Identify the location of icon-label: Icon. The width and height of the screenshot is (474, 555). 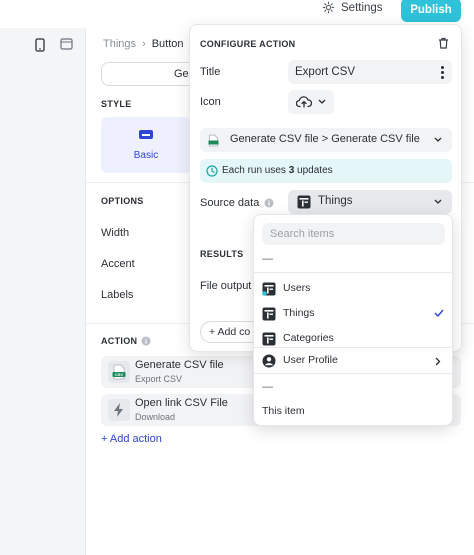
(210, 102).